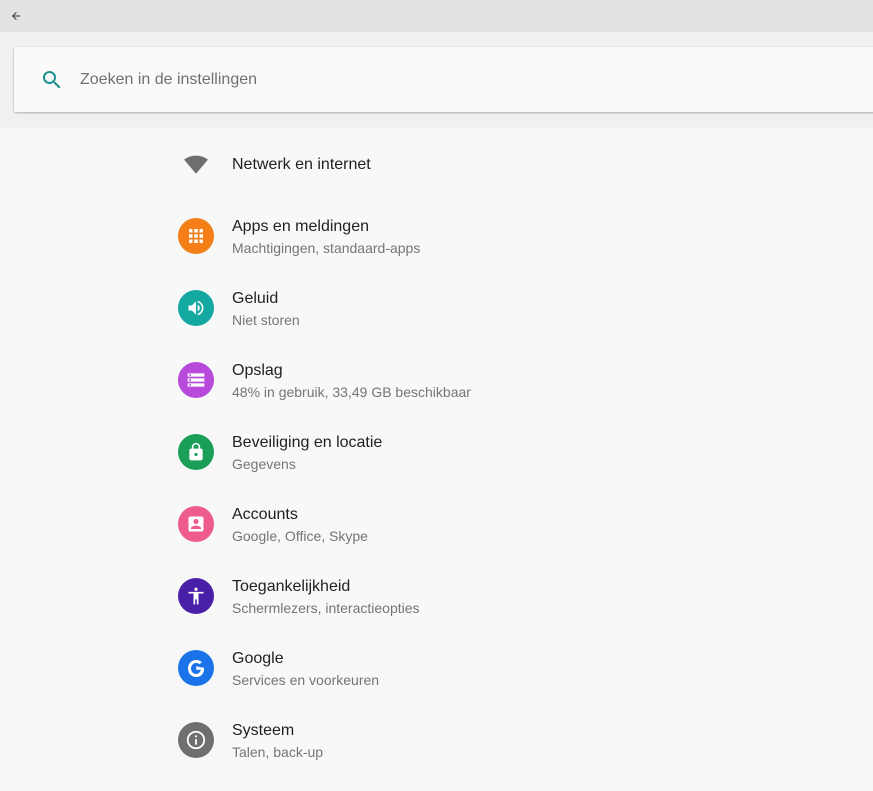 This screenshot has width=873, height=791. What do you see at coordinates (264, 464) in the screenshot?
I see `settings-item-subtitle: Gegevens` at bounding box center [264, 464].